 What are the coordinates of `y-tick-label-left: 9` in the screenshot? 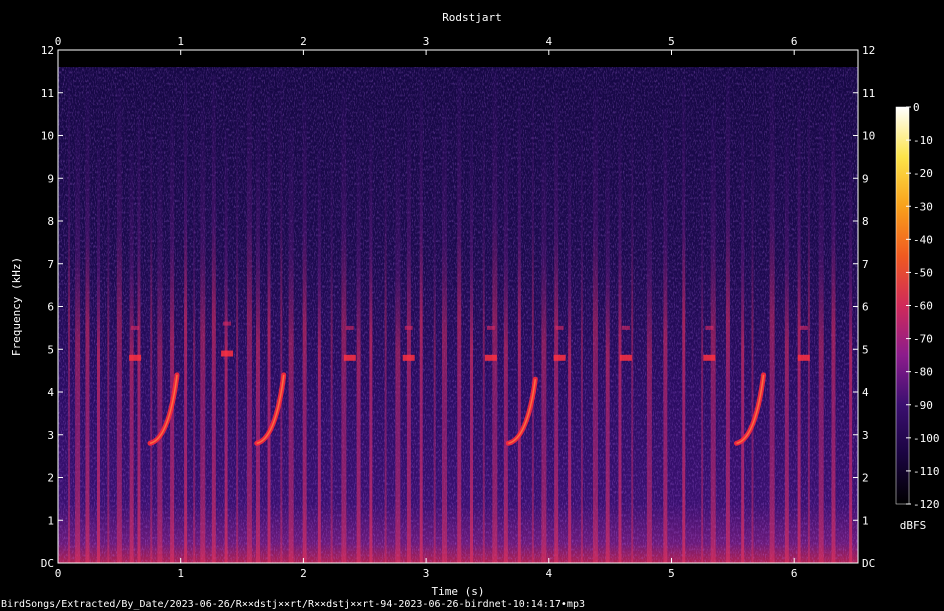 It's located at (50, 178).